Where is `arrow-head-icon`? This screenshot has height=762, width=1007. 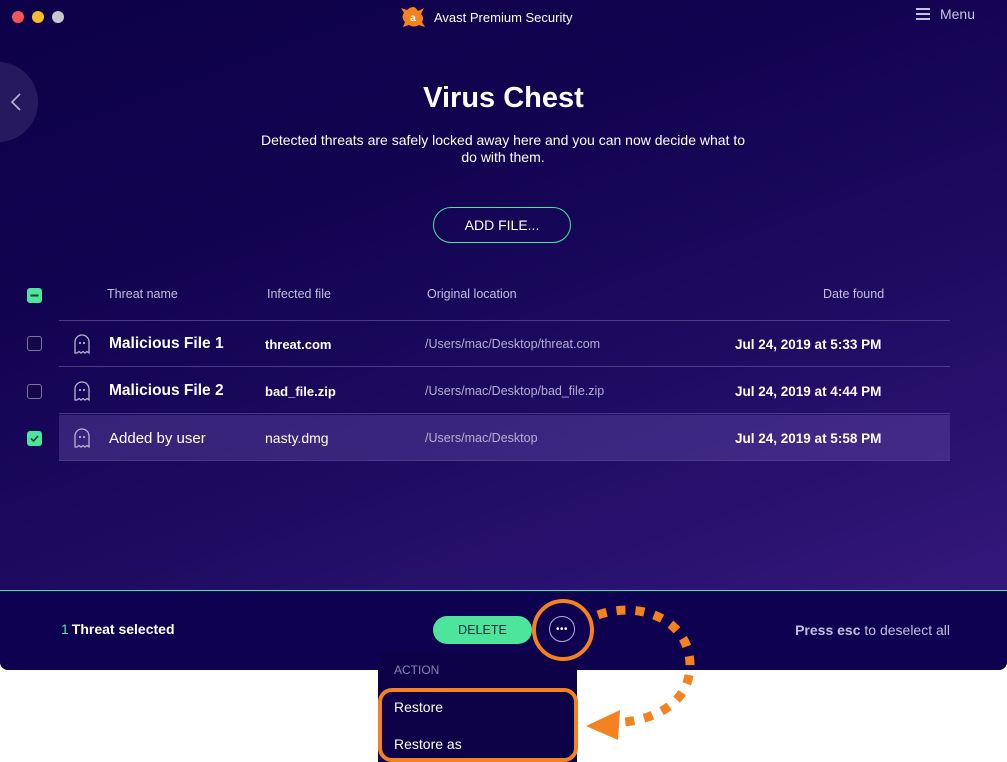
arrow-head-icon is located at coordinates (603, 725).